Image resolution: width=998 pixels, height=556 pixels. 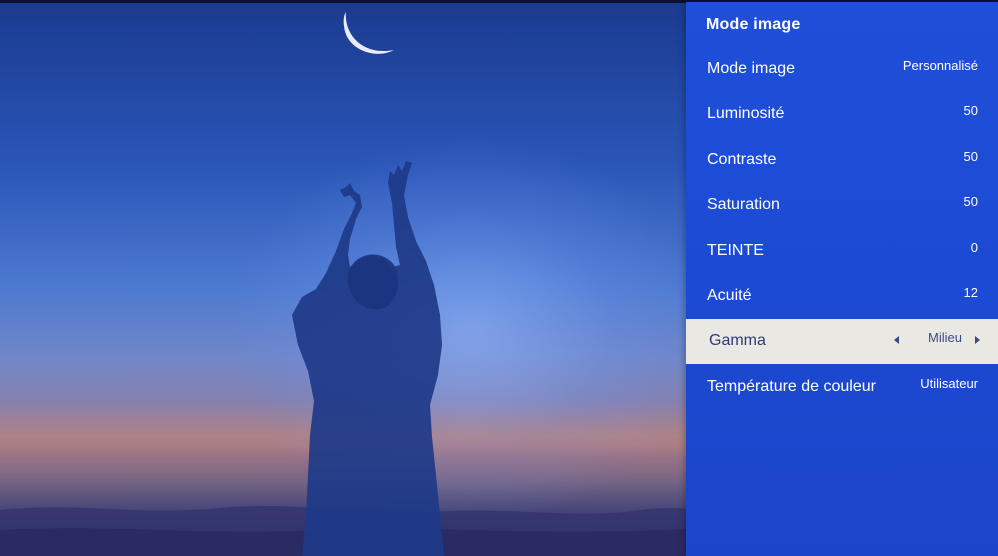 I want to click on arrow-left-icon, so click(x=896, y=340).